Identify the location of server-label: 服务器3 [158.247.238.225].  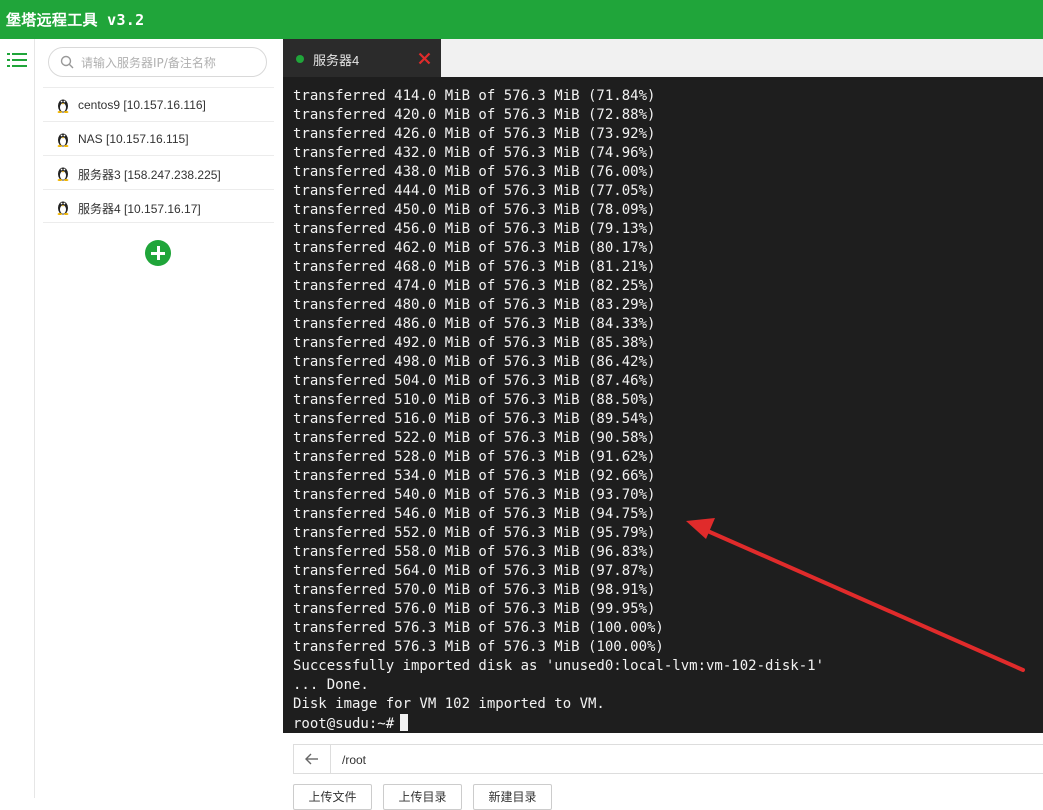
(149, 175).